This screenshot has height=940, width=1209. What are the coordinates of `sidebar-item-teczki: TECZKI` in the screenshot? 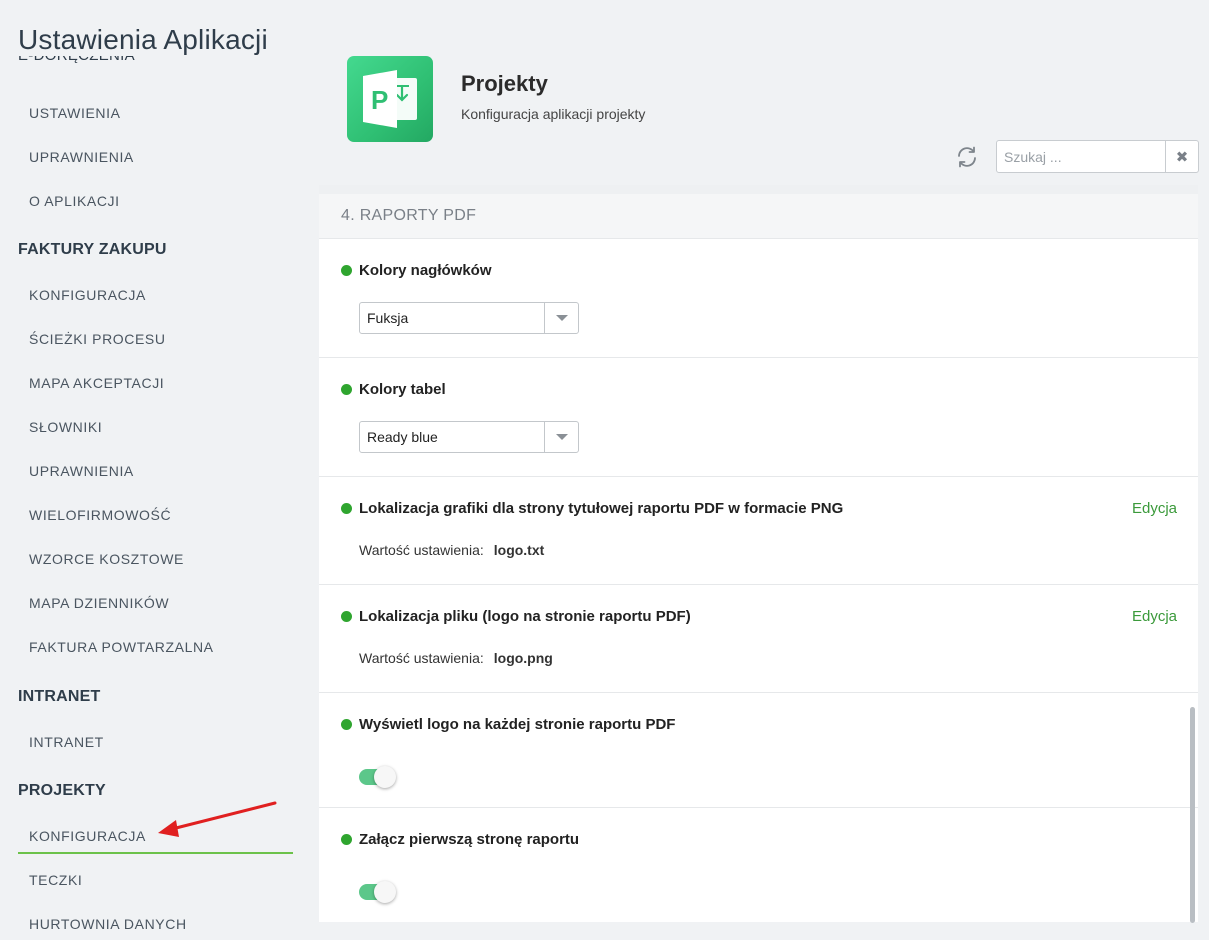 It's located at (155, 880).